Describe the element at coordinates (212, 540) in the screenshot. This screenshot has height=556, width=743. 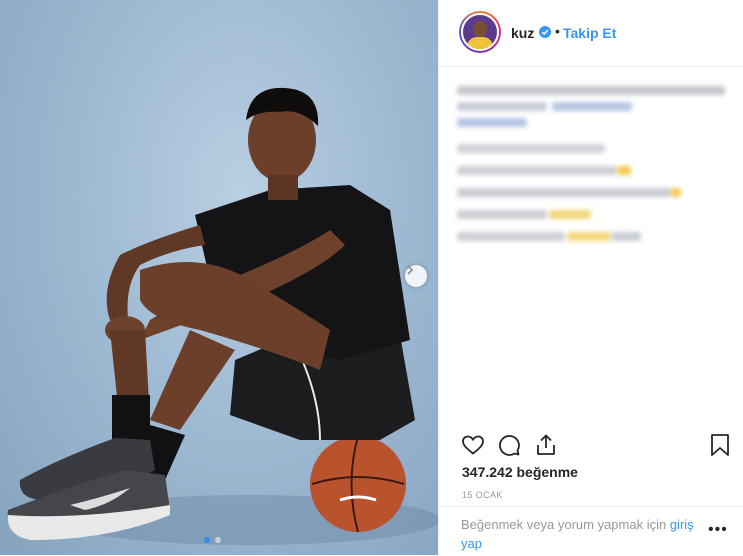
I see `carousel-indicator` at that location.